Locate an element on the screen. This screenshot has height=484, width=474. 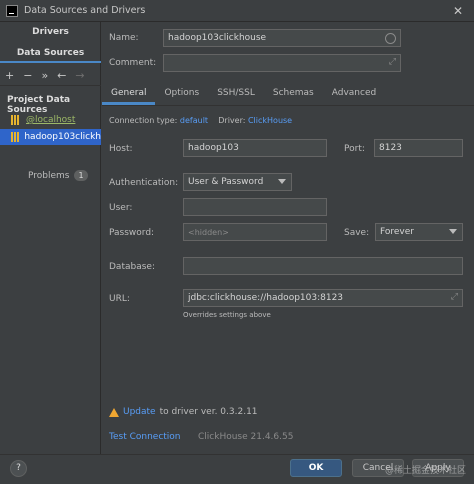
tab-drivers: Drivers is located at coordinates (50, 32).